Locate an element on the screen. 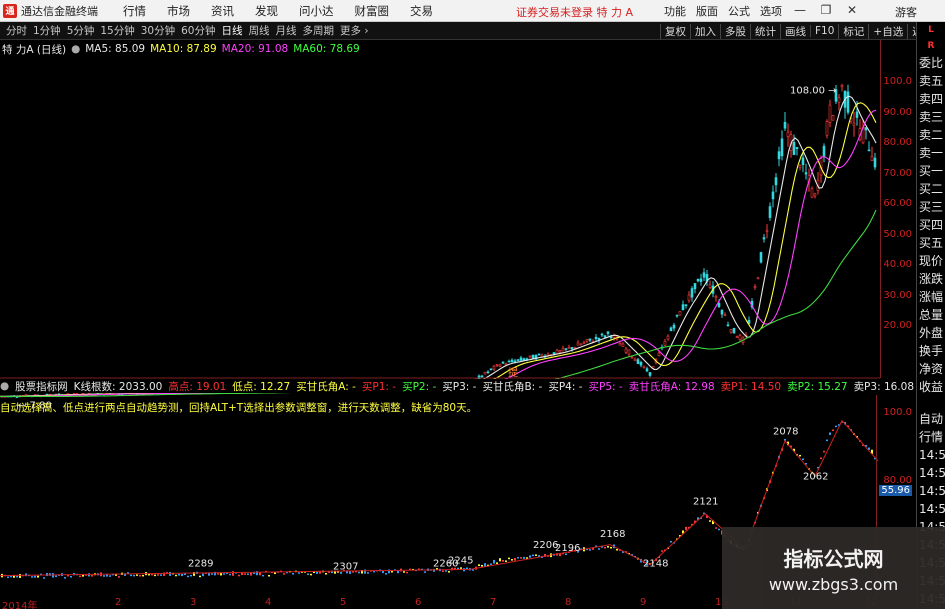  ma-label: MA60: 78.69 is located at coordinates (326, 49).